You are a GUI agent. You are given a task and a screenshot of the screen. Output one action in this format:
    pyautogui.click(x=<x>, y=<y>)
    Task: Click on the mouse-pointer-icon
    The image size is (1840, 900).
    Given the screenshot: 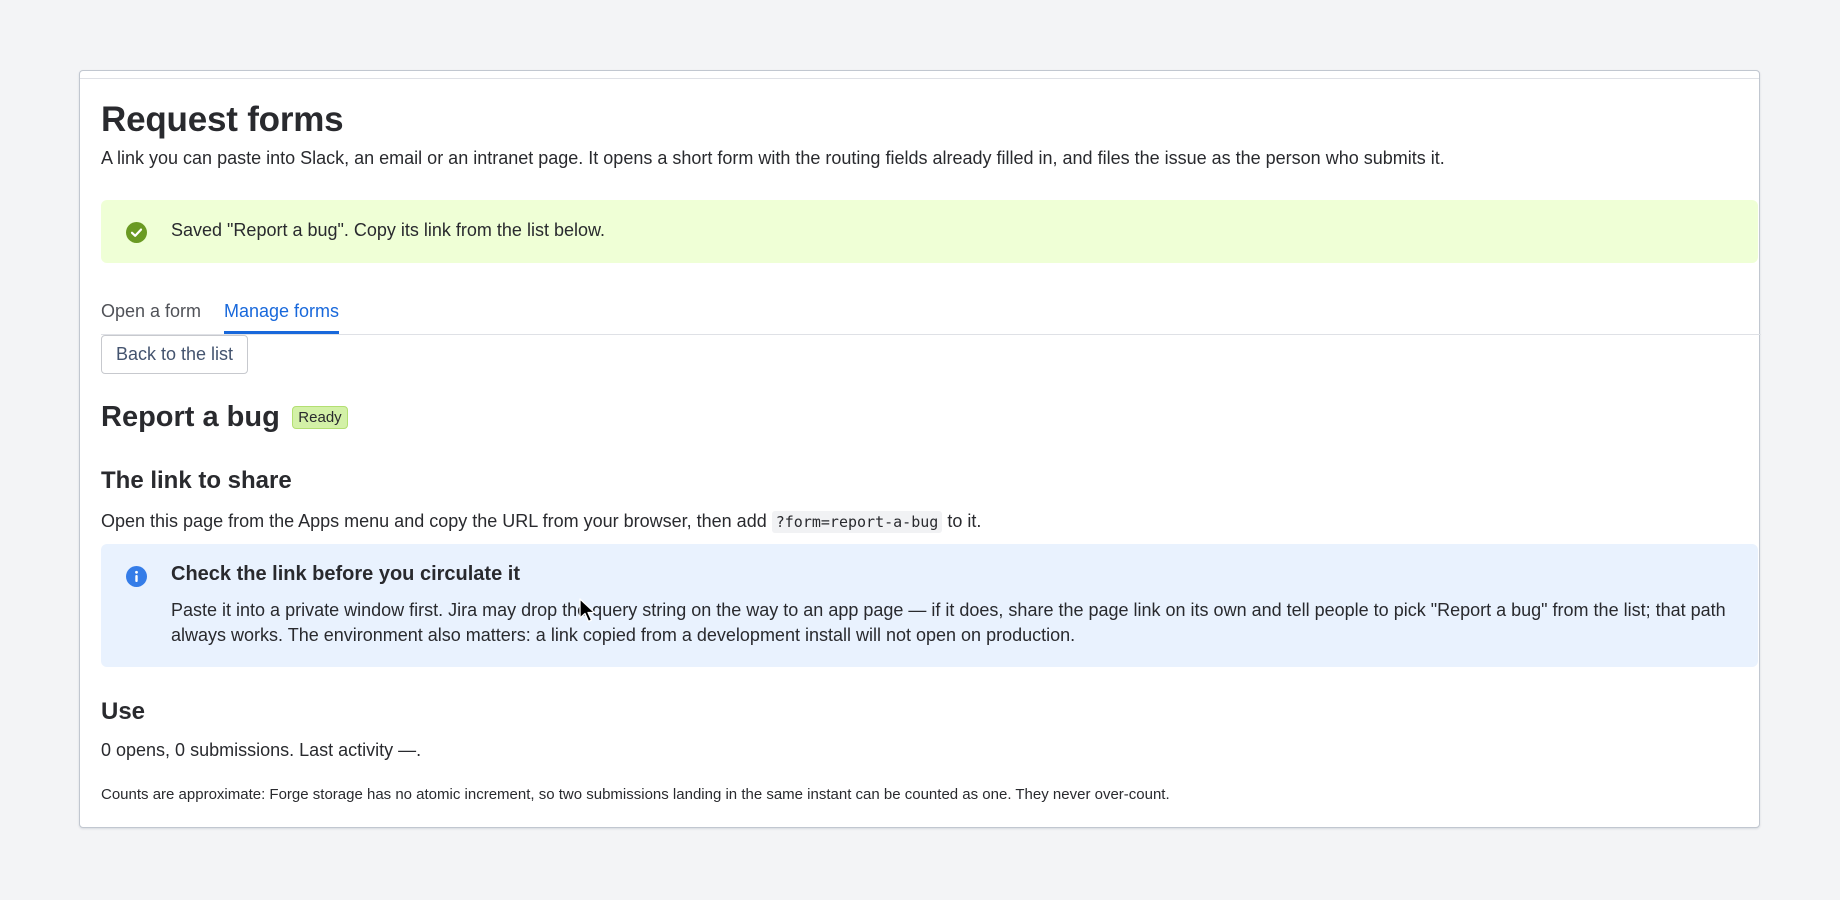 What is the action you would take?
    pyautogui.click(x=588, y=613)
    